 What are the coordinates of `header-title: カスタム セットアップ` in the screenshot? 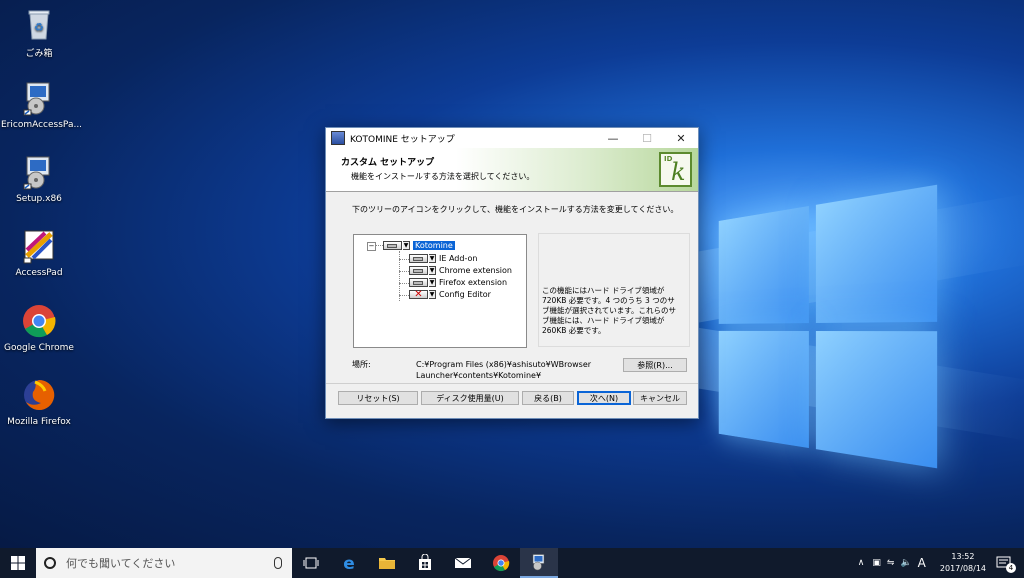 It's located at (388, 163).